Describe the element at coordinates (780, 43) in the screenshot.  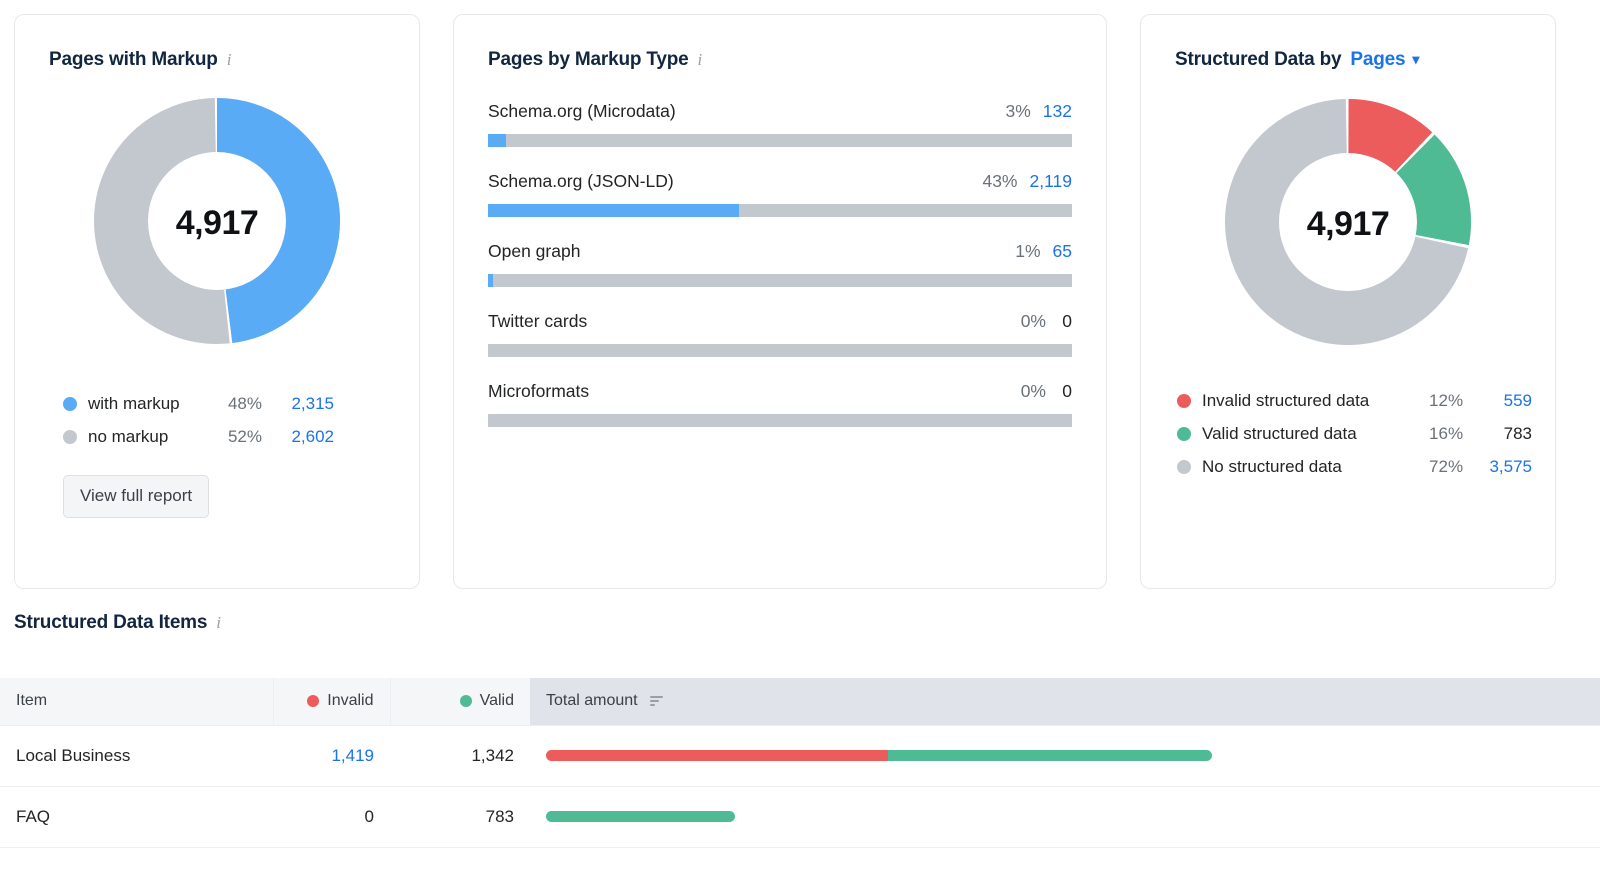
I see `pages-by-markup-type-title: Pages by Markup Type i` at that location.